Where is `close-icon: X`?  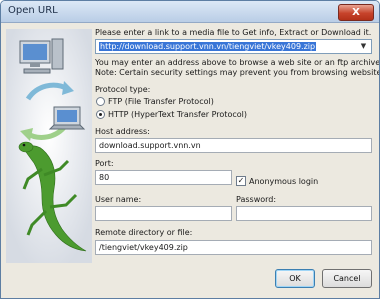 close-icon: X is located at coordinates (356, 12).